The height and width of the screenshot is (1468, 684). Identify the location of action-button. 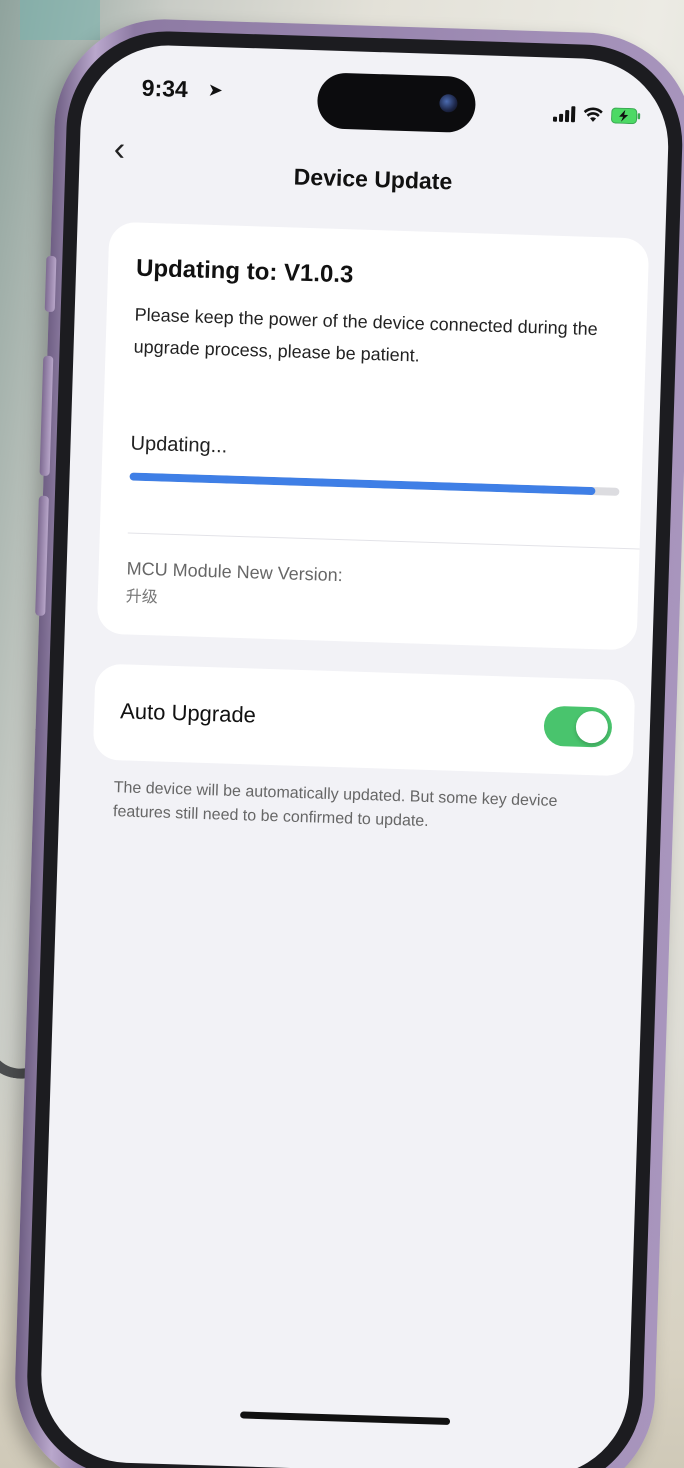
(50, 284).